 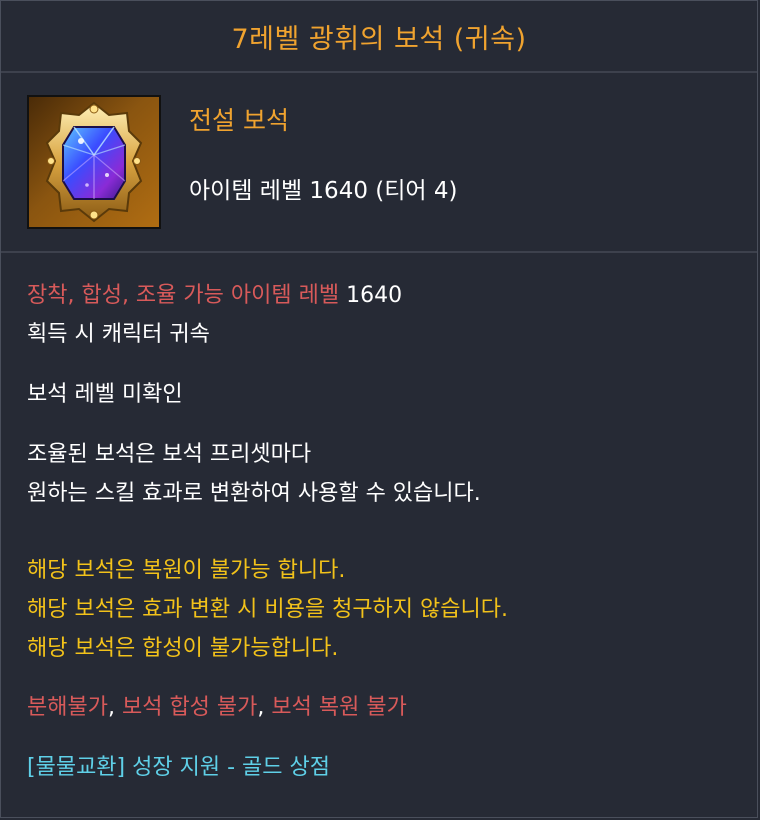 What do you see at coordinates (239, 120) in the screenshot?
I see `item-grade: 전설 보석` at bounding box center [239, 120].